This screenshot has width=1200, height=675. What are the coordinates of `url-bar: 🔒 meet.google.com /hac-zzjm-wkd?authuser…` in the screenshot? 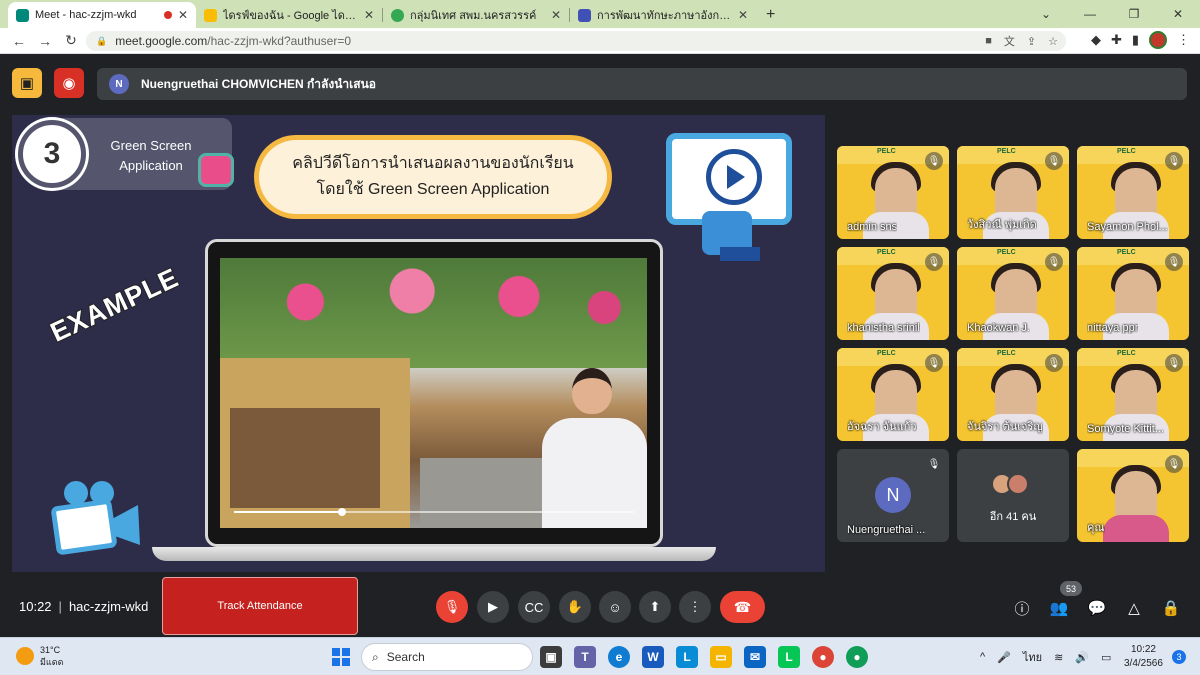 It's located at (576, 41).